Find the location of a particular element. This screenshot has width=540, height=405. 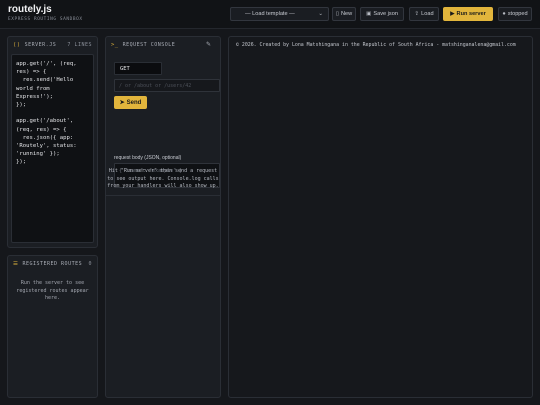

save-icon: ▣ is located at coordinates (369, 14).